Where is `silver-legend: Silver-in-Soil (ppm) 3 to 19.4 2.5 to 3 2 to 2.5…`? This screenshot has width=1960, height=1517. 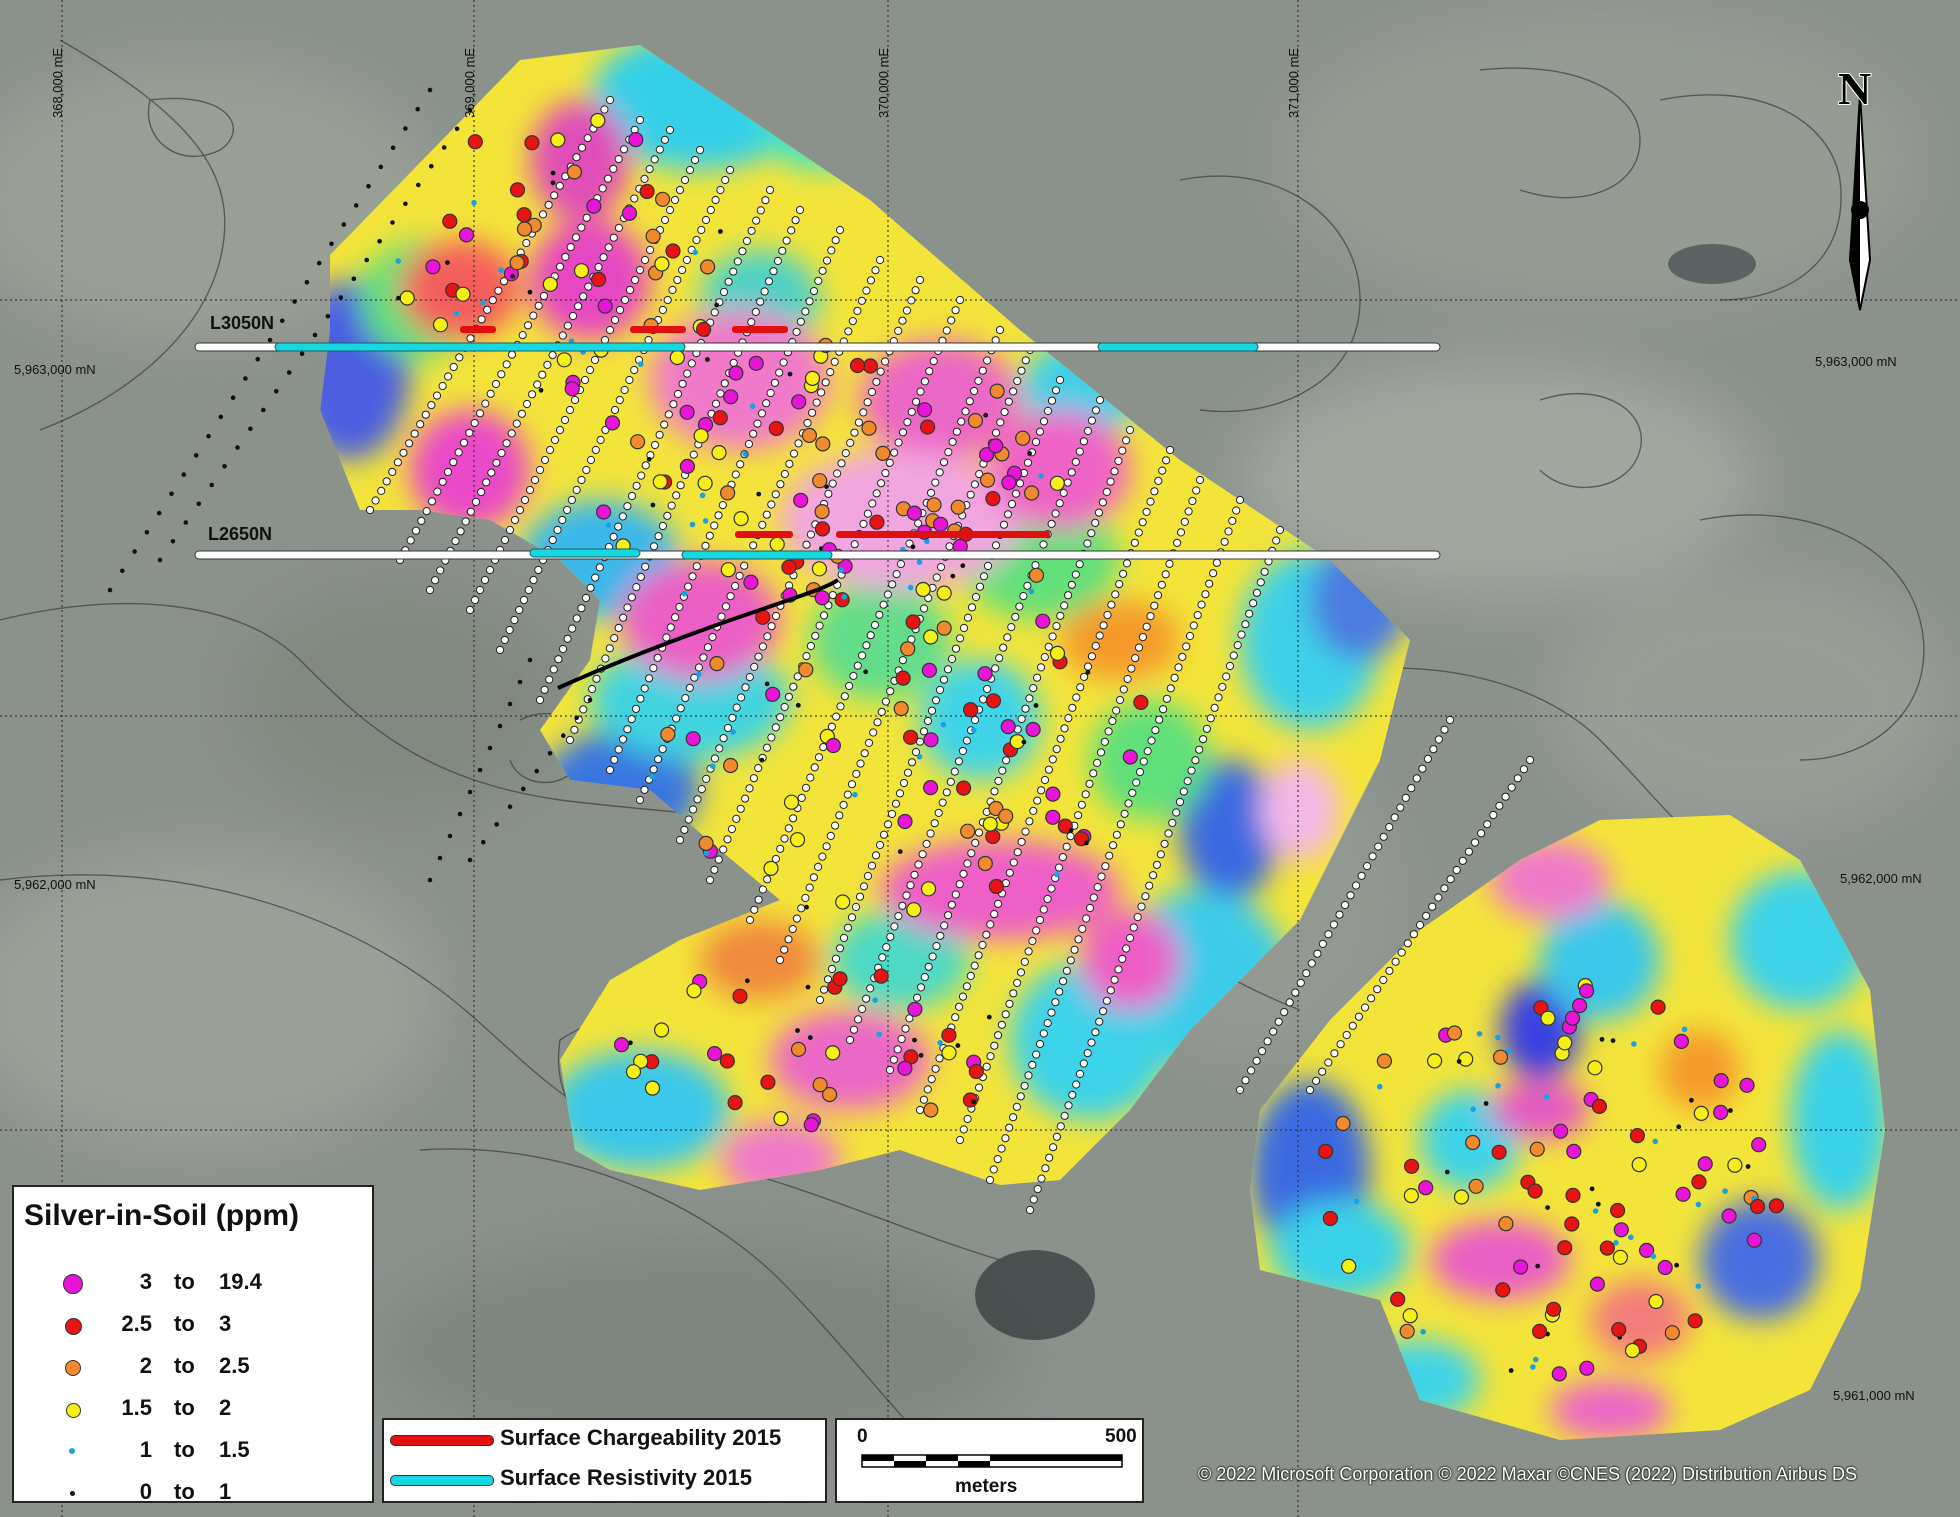
silver-legend: Silver-in-Soil (ppm) 3 to 19.4 2.5 to 3 2 to 2.5… is located at coordinates (193, 1344).